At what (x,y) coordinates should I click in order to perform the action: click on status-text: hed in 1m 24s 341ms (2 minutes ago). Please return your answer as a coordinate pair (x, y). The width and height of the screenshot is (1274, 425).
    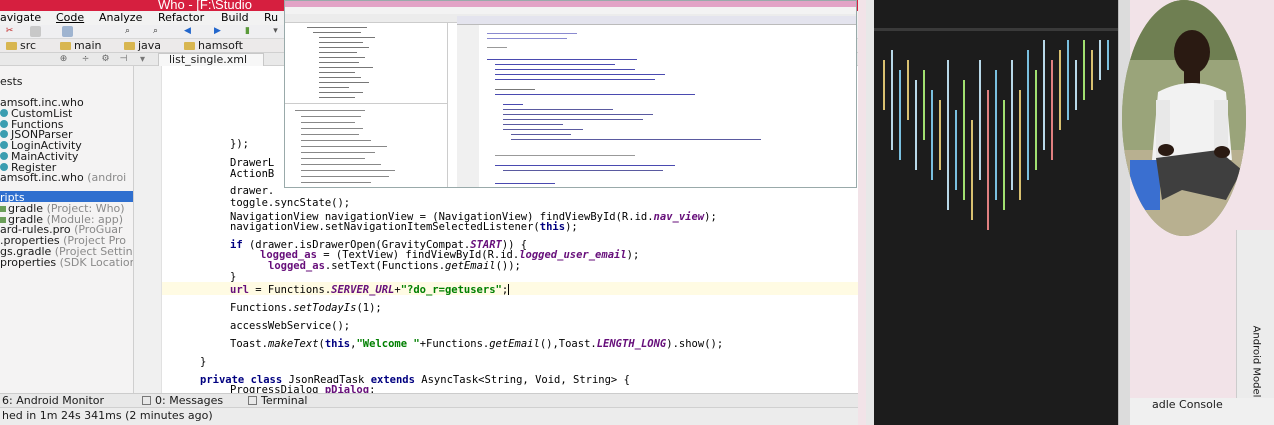
    Looking at the image, I should click on (107, 415).